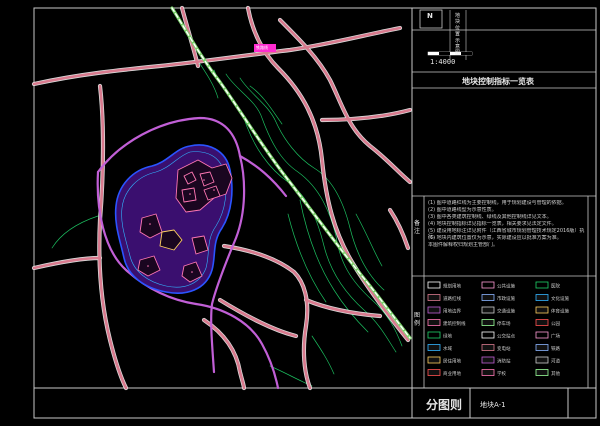 Image resolution: width=600 pixels, height=426 pixels. I want to click on sheet-number: 地块A-1, so click(493, 405).